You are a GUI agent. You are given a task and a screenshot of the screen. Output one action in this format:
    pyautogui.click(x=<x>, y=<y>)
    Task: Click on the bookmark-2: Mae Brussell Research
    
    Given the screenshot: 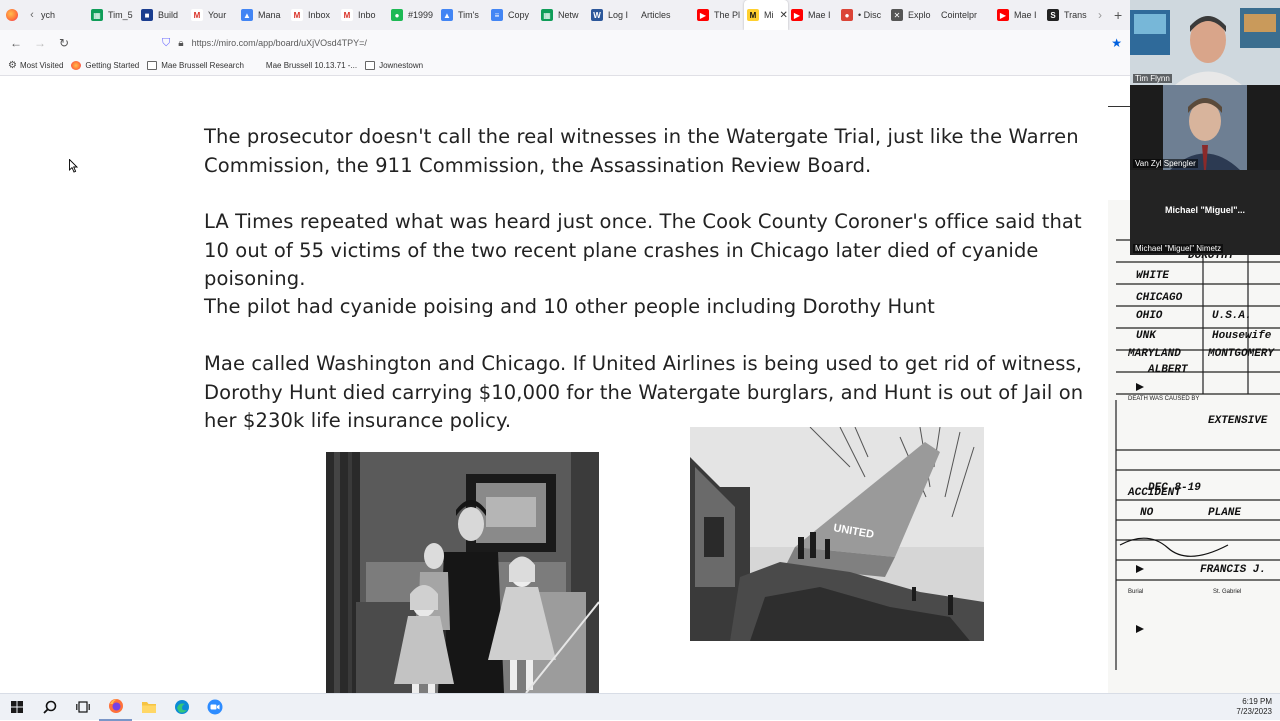 What is the action you would take?
    pyautogui.click(x=195, y=65)
    